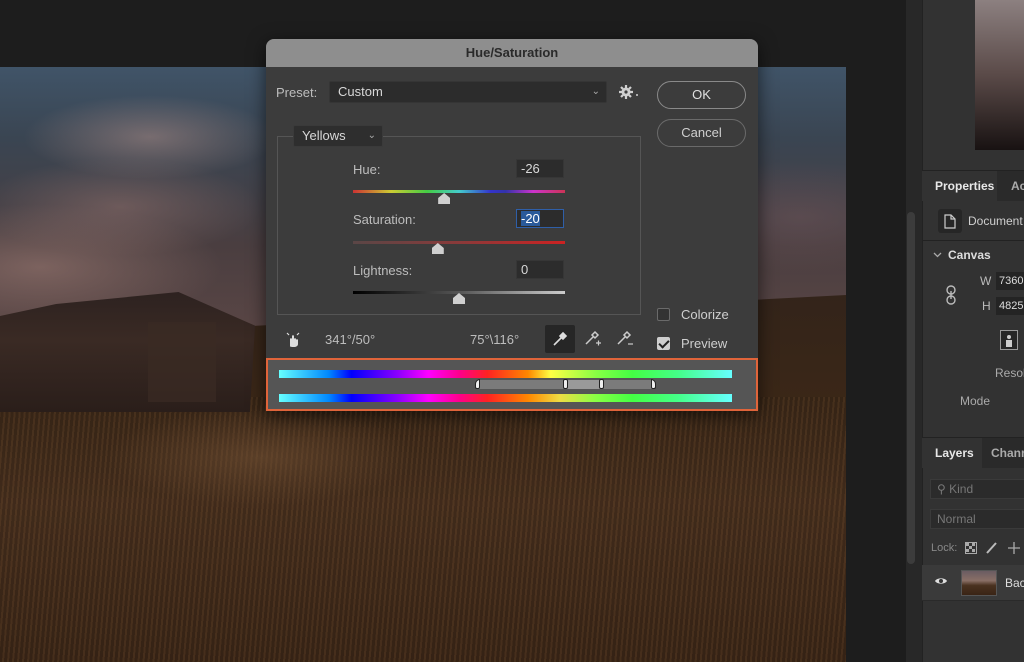 The width and height of the screenshot is (1024, 662). I want to click on chevron-down-icon, so click(937, 255).